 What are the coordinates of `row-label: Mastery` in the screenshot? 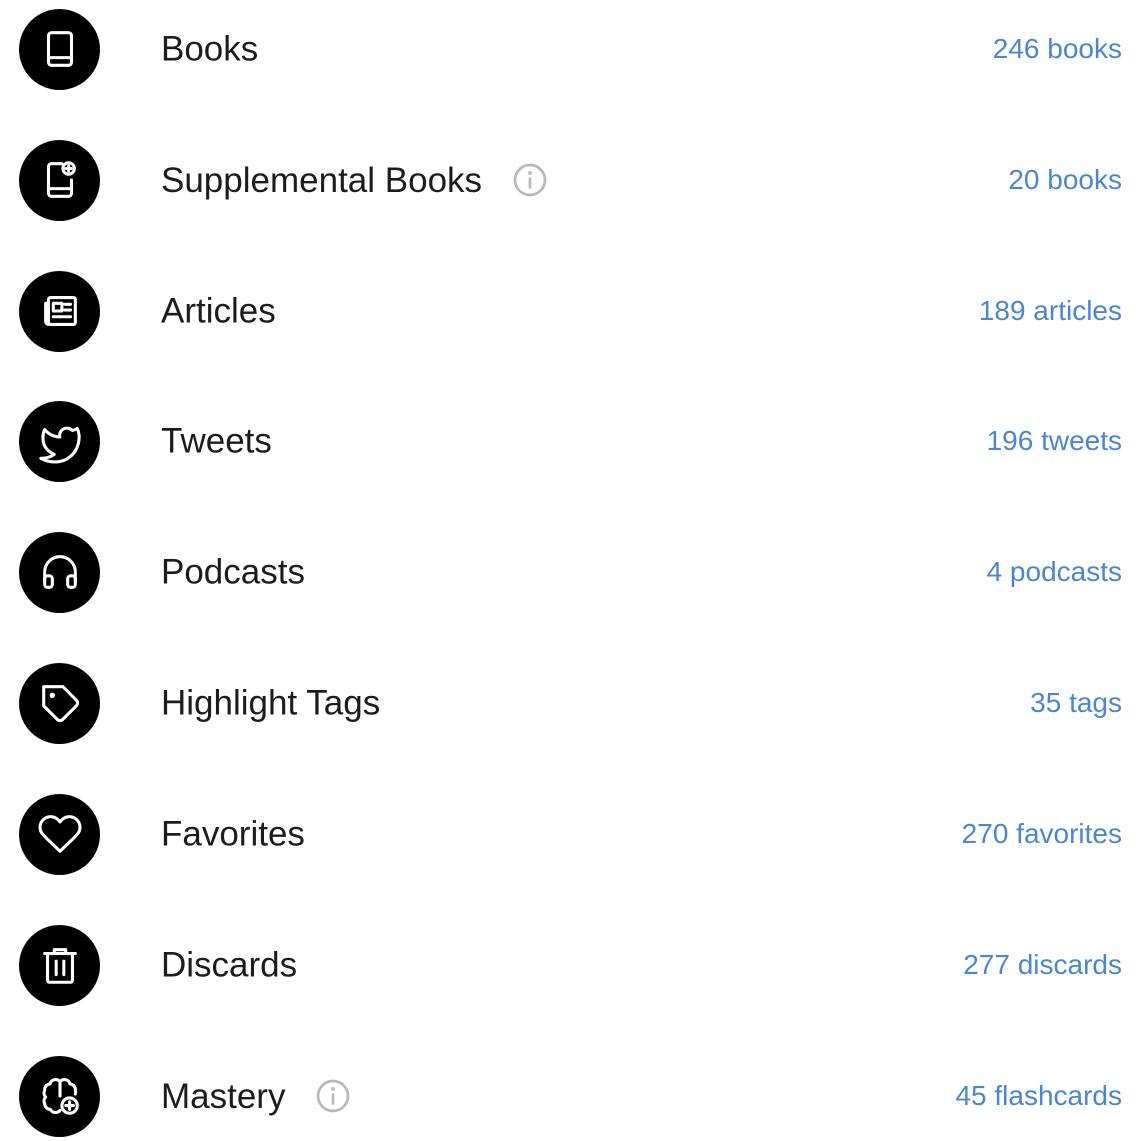 It's located at (223, 1096).